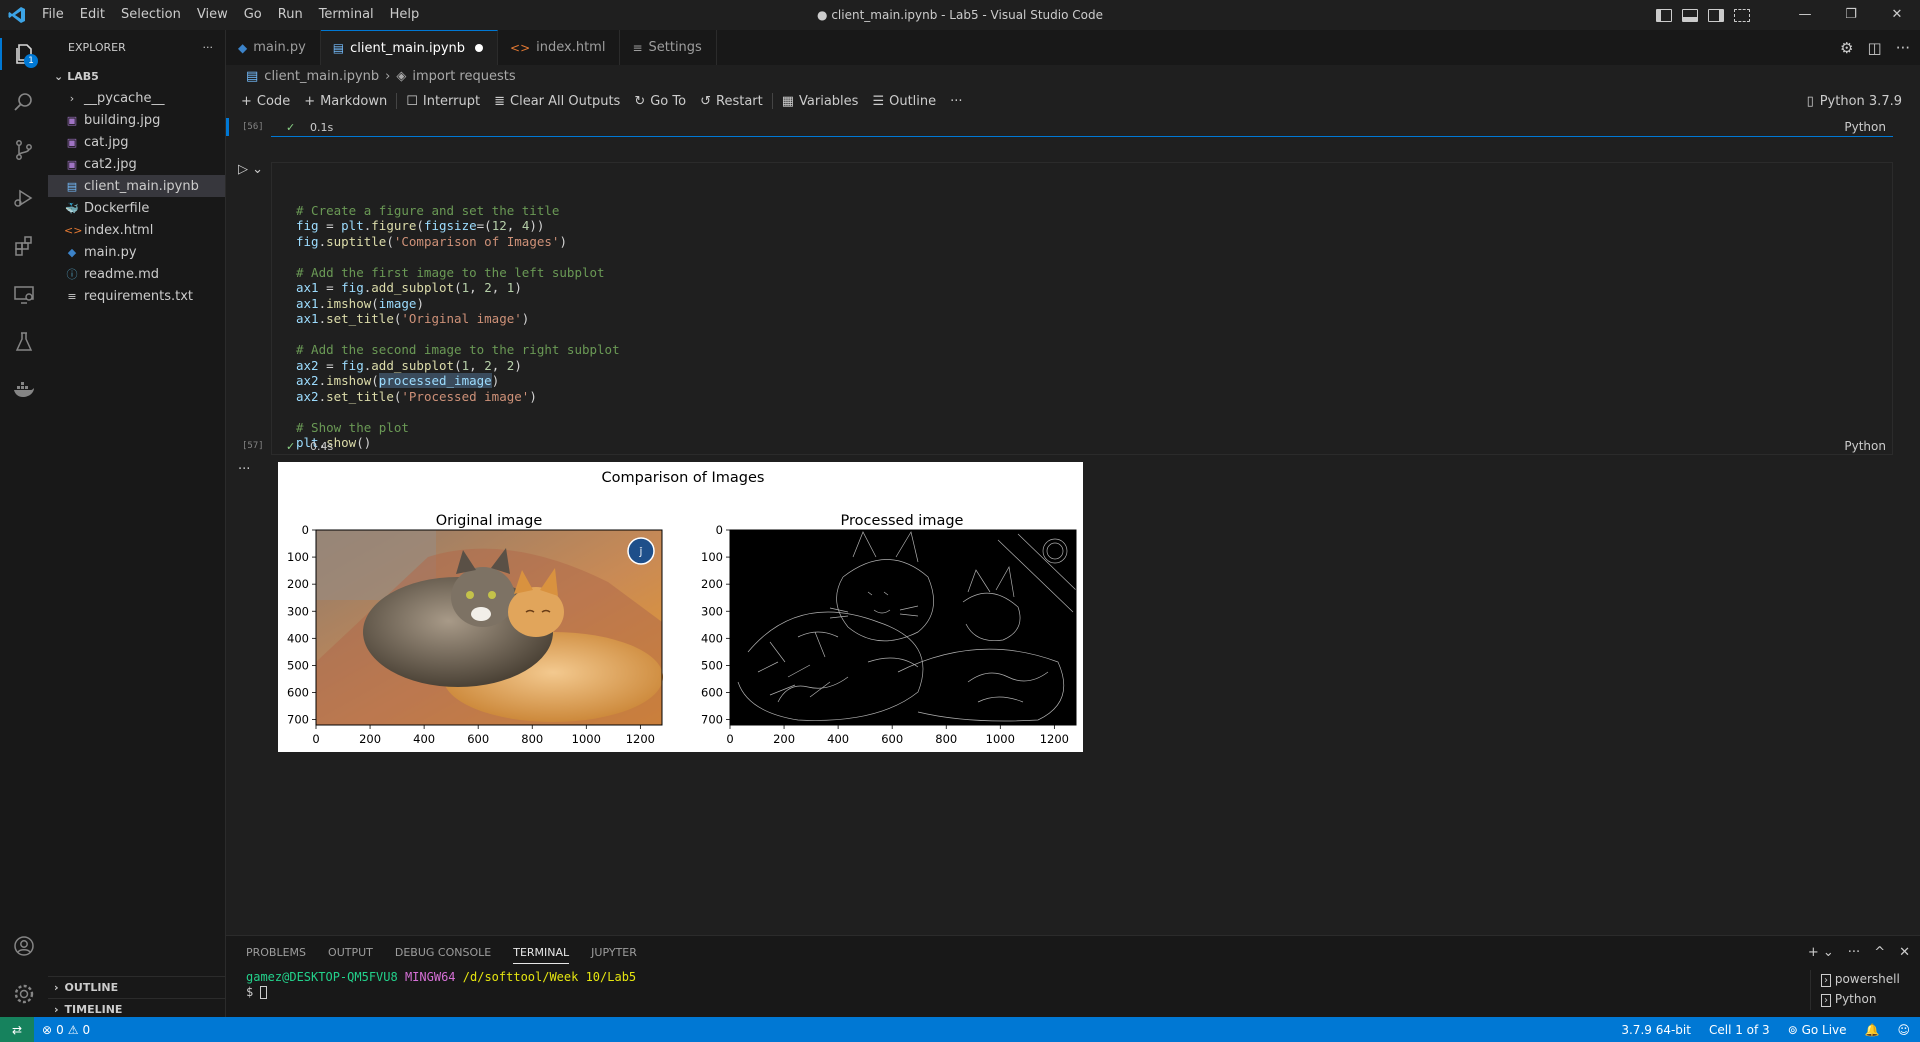  I want to click on clear-outputs-button: ≣ Clear All Outputs, so click(557, 101).